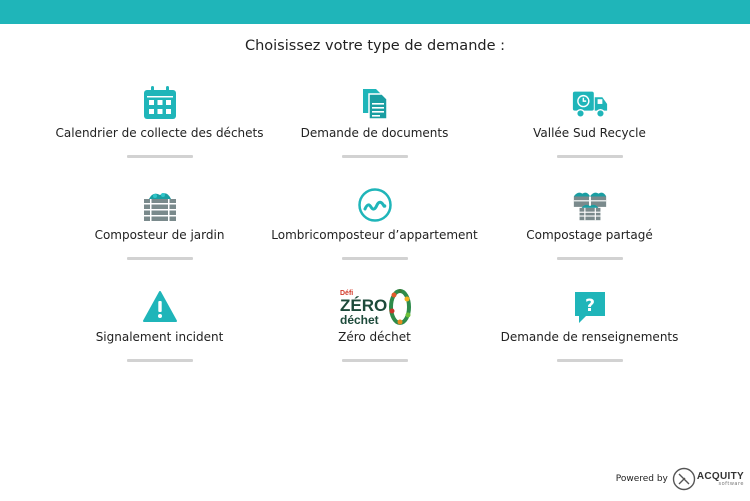 The height and width of the screenshot is (501, 750). I want to click on card-signalement-incident: Signalement incident, so click(159, 335).